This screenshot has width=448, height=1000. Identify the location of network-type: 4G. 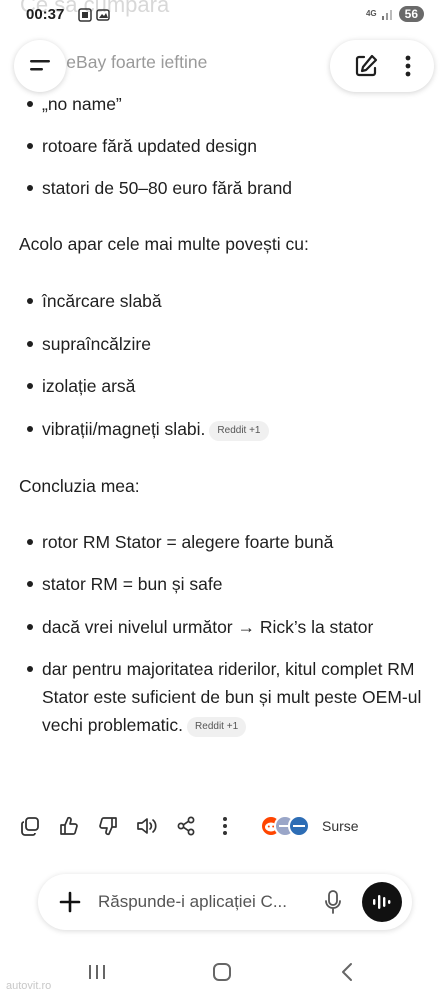
(371, 13).